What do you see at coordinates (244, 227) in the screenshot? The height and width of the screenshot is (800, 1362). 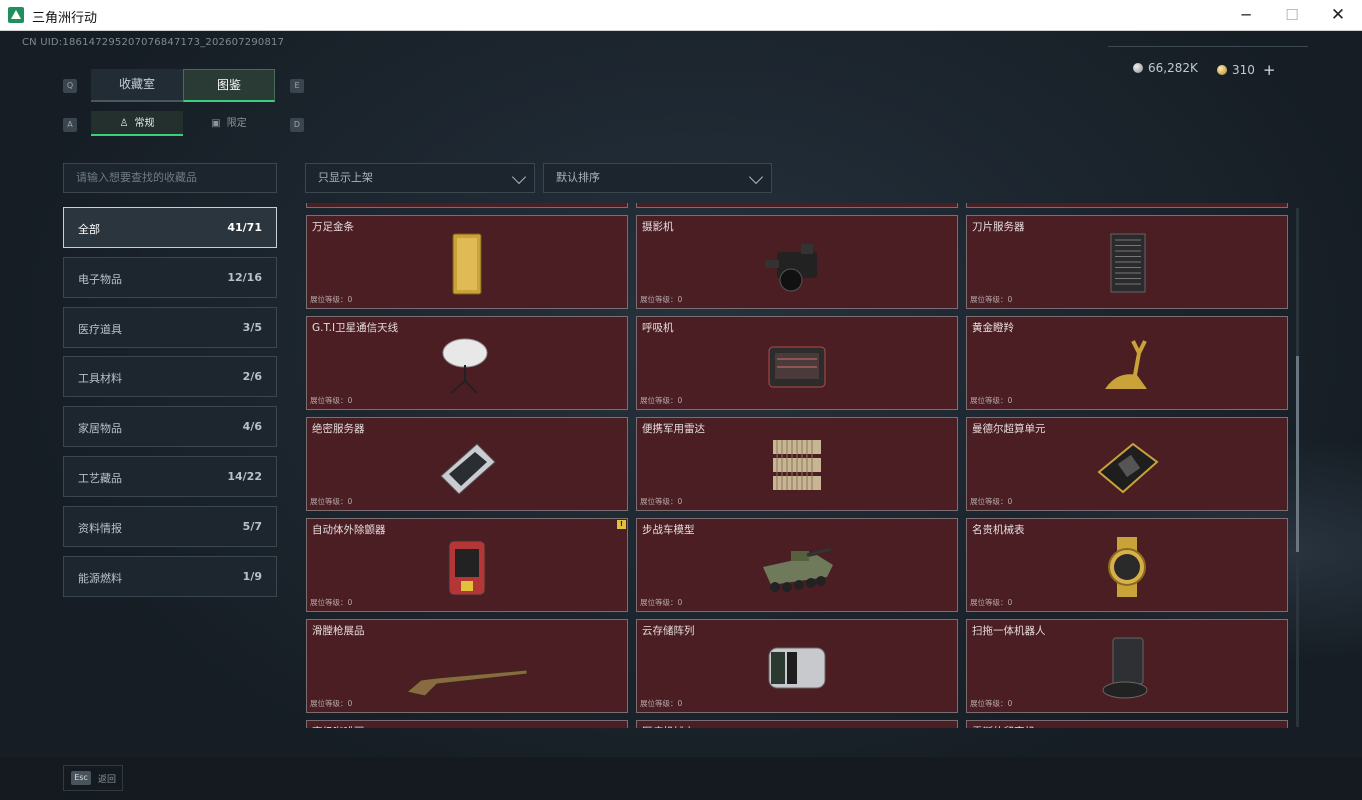 I see `category-count: 41/71` at bounding box center [244, 227].